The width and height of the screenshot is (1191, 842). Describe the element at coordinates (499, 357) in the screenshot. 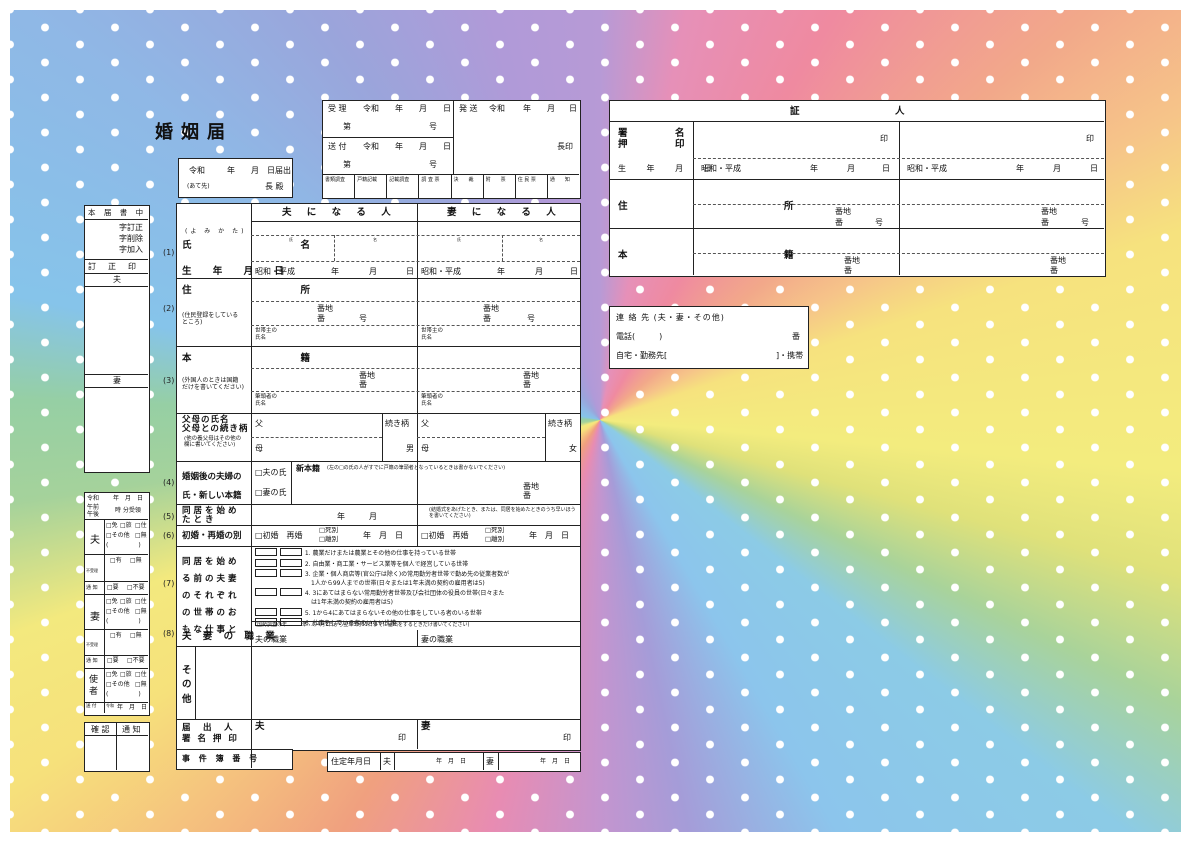

I see `wife-honseki-input` at that location.